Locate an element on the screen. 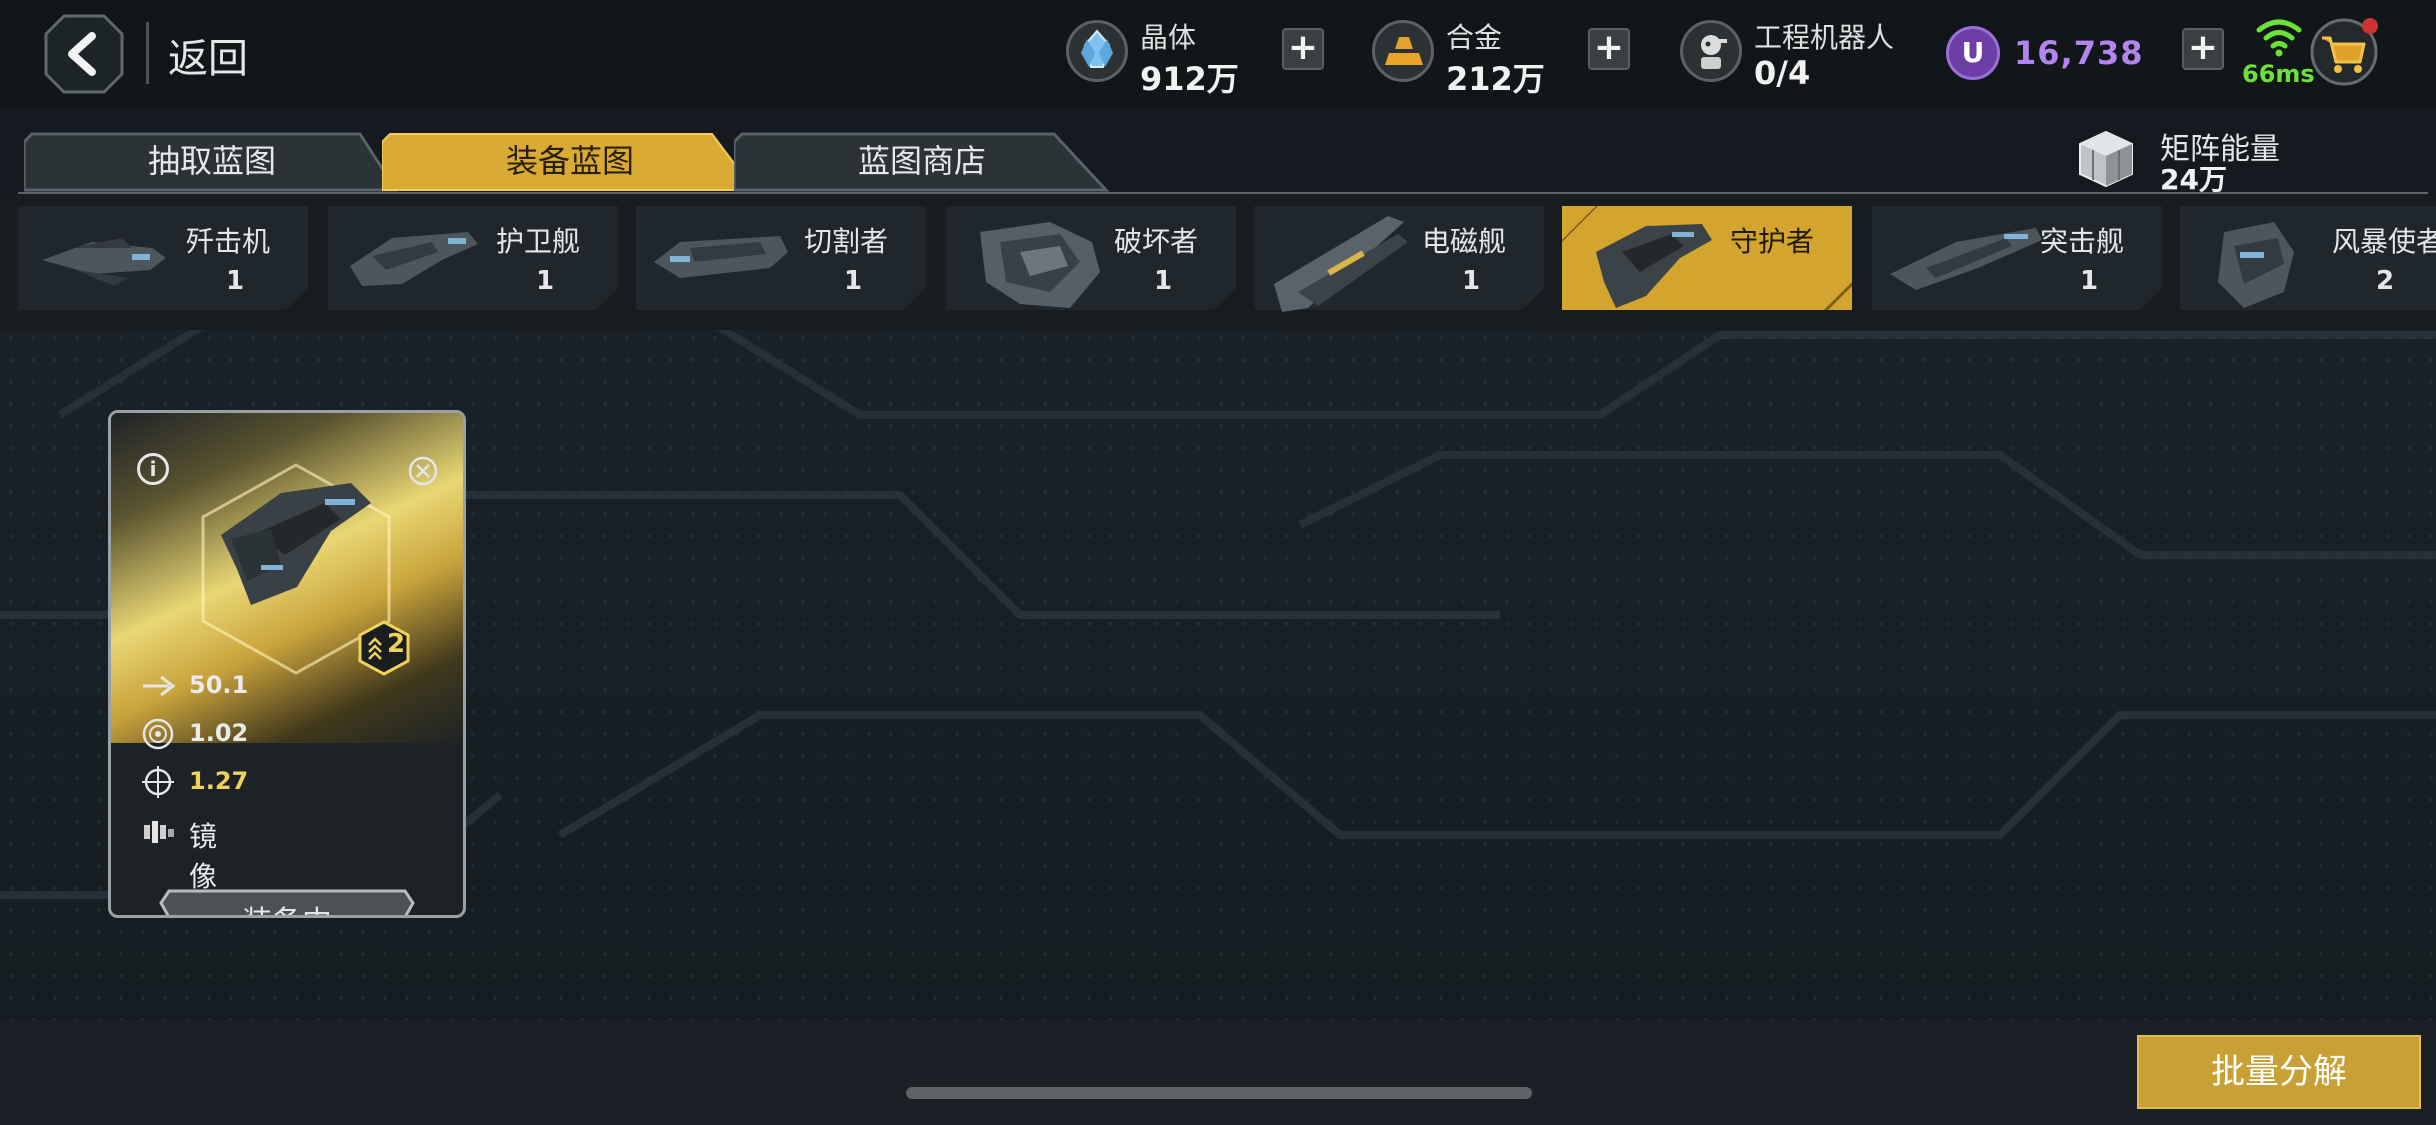  stat-value: 镜像 is located at coordinates (203, 856).